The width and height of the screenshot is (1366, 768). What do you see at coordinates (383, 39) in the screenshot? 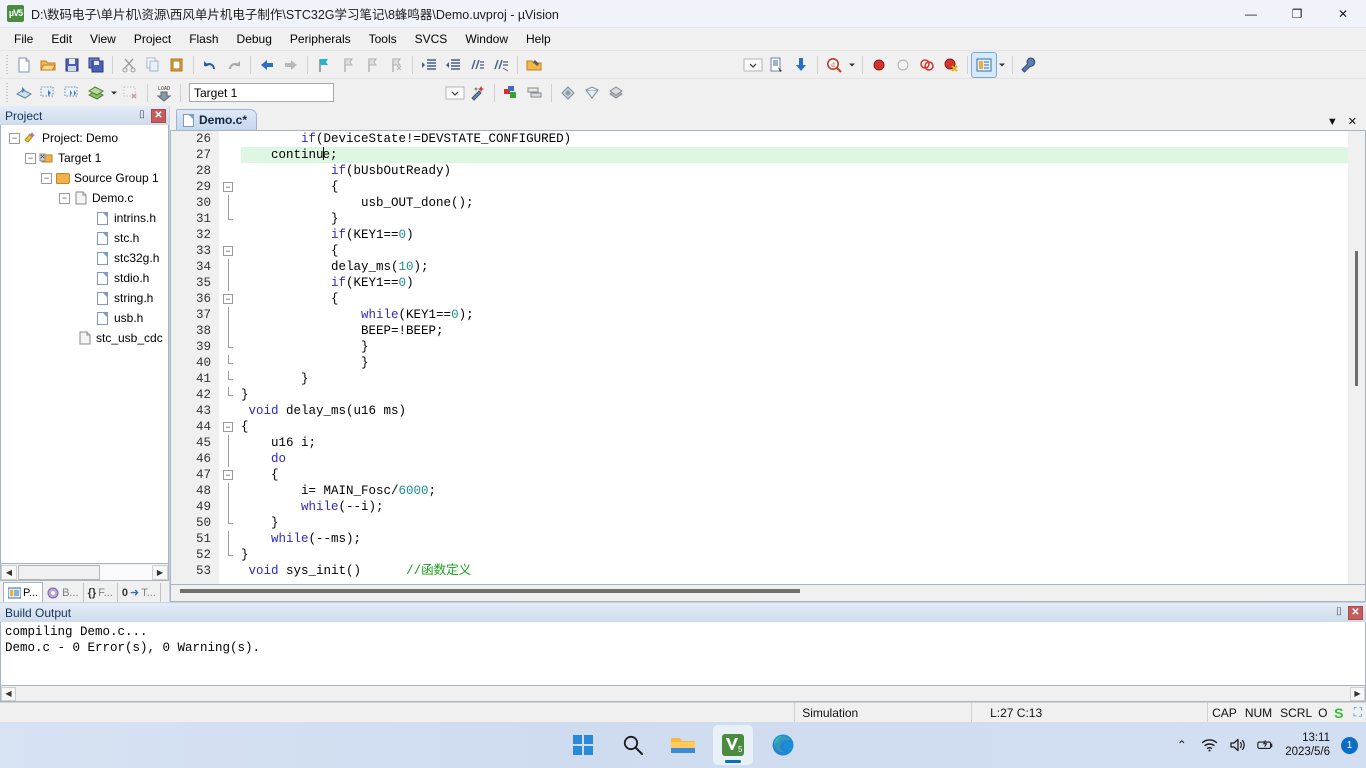
I see `menu-tools: Tools` at bounding box center [383, 39].